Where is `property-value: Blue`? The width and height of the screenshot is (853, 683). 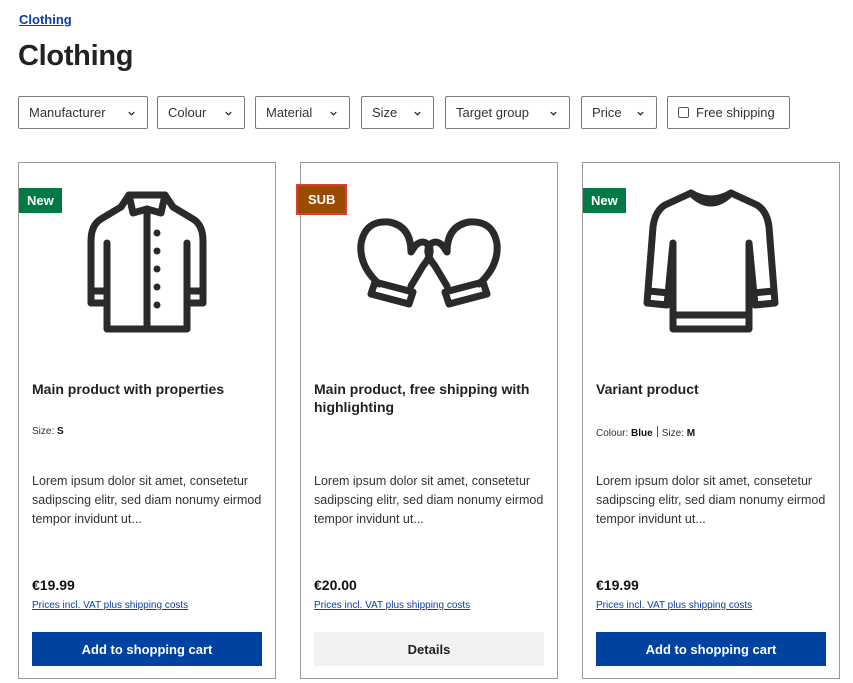
property-value: Blue is located at coordinates (642, 433).